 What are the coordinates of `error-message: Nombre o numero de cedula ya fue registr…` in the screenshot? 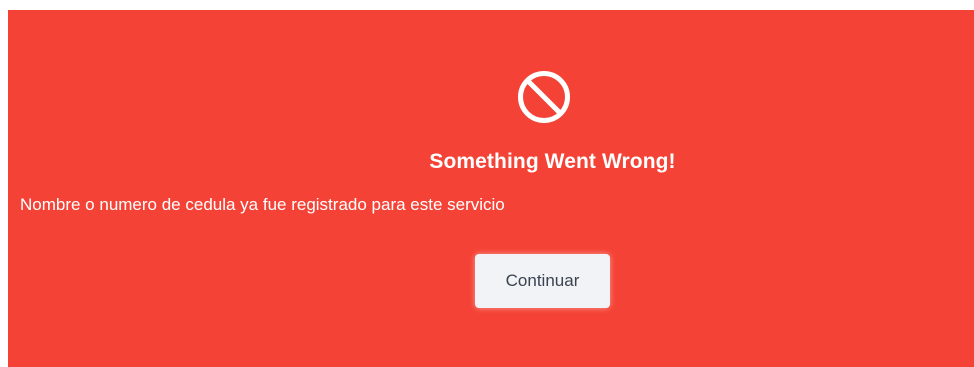 It's located at (262, 204).